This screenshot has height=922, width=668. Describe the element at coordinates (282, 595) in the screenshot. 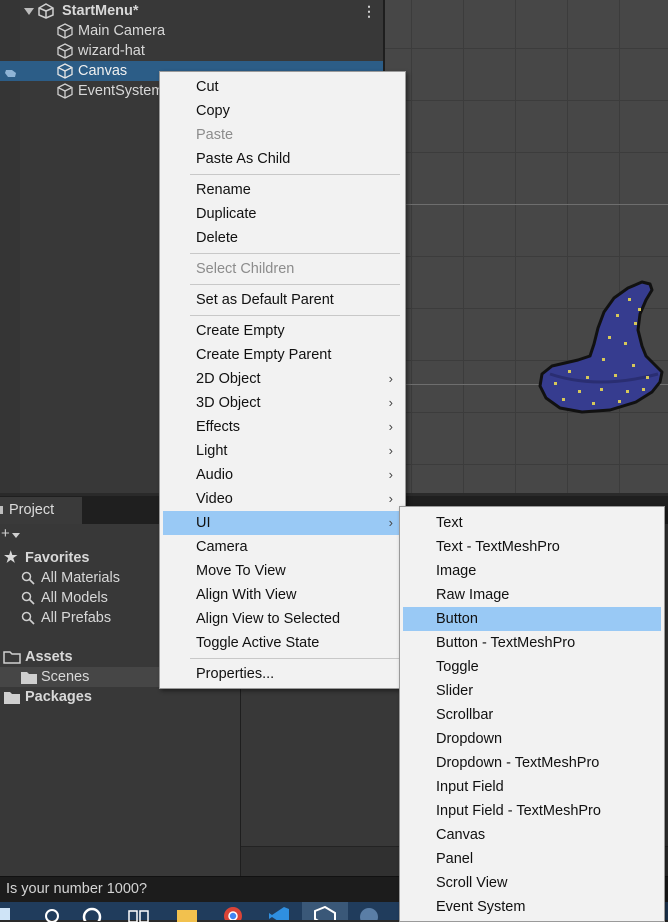

I see `menu-item-align-with-view: Align With View` at that location.